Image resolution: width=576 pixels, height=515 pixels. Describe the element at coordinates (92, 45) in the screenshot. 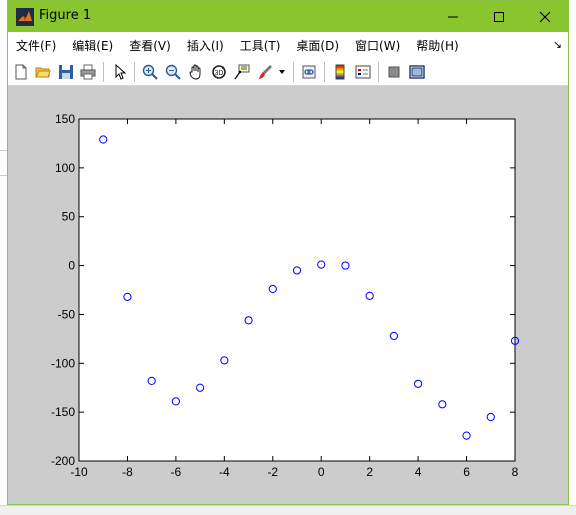

I see `menu-edit: 编辑(E)` at that location.